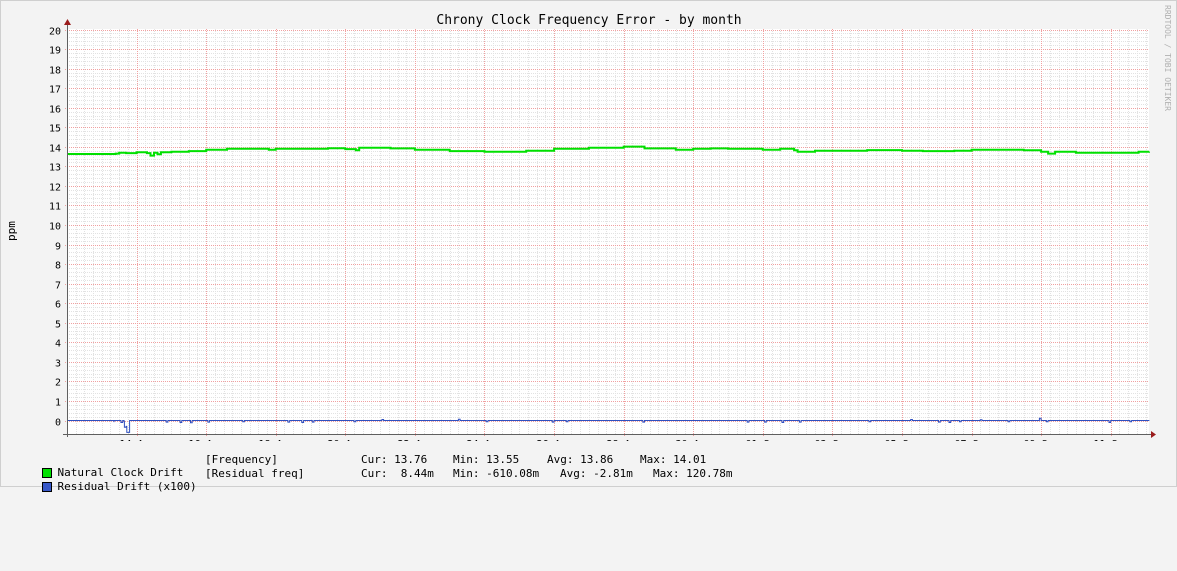 Image resolution: width=1177 pixels, height=571 pixels. I want to click on y-tick-label: 14, so click(55, 149).